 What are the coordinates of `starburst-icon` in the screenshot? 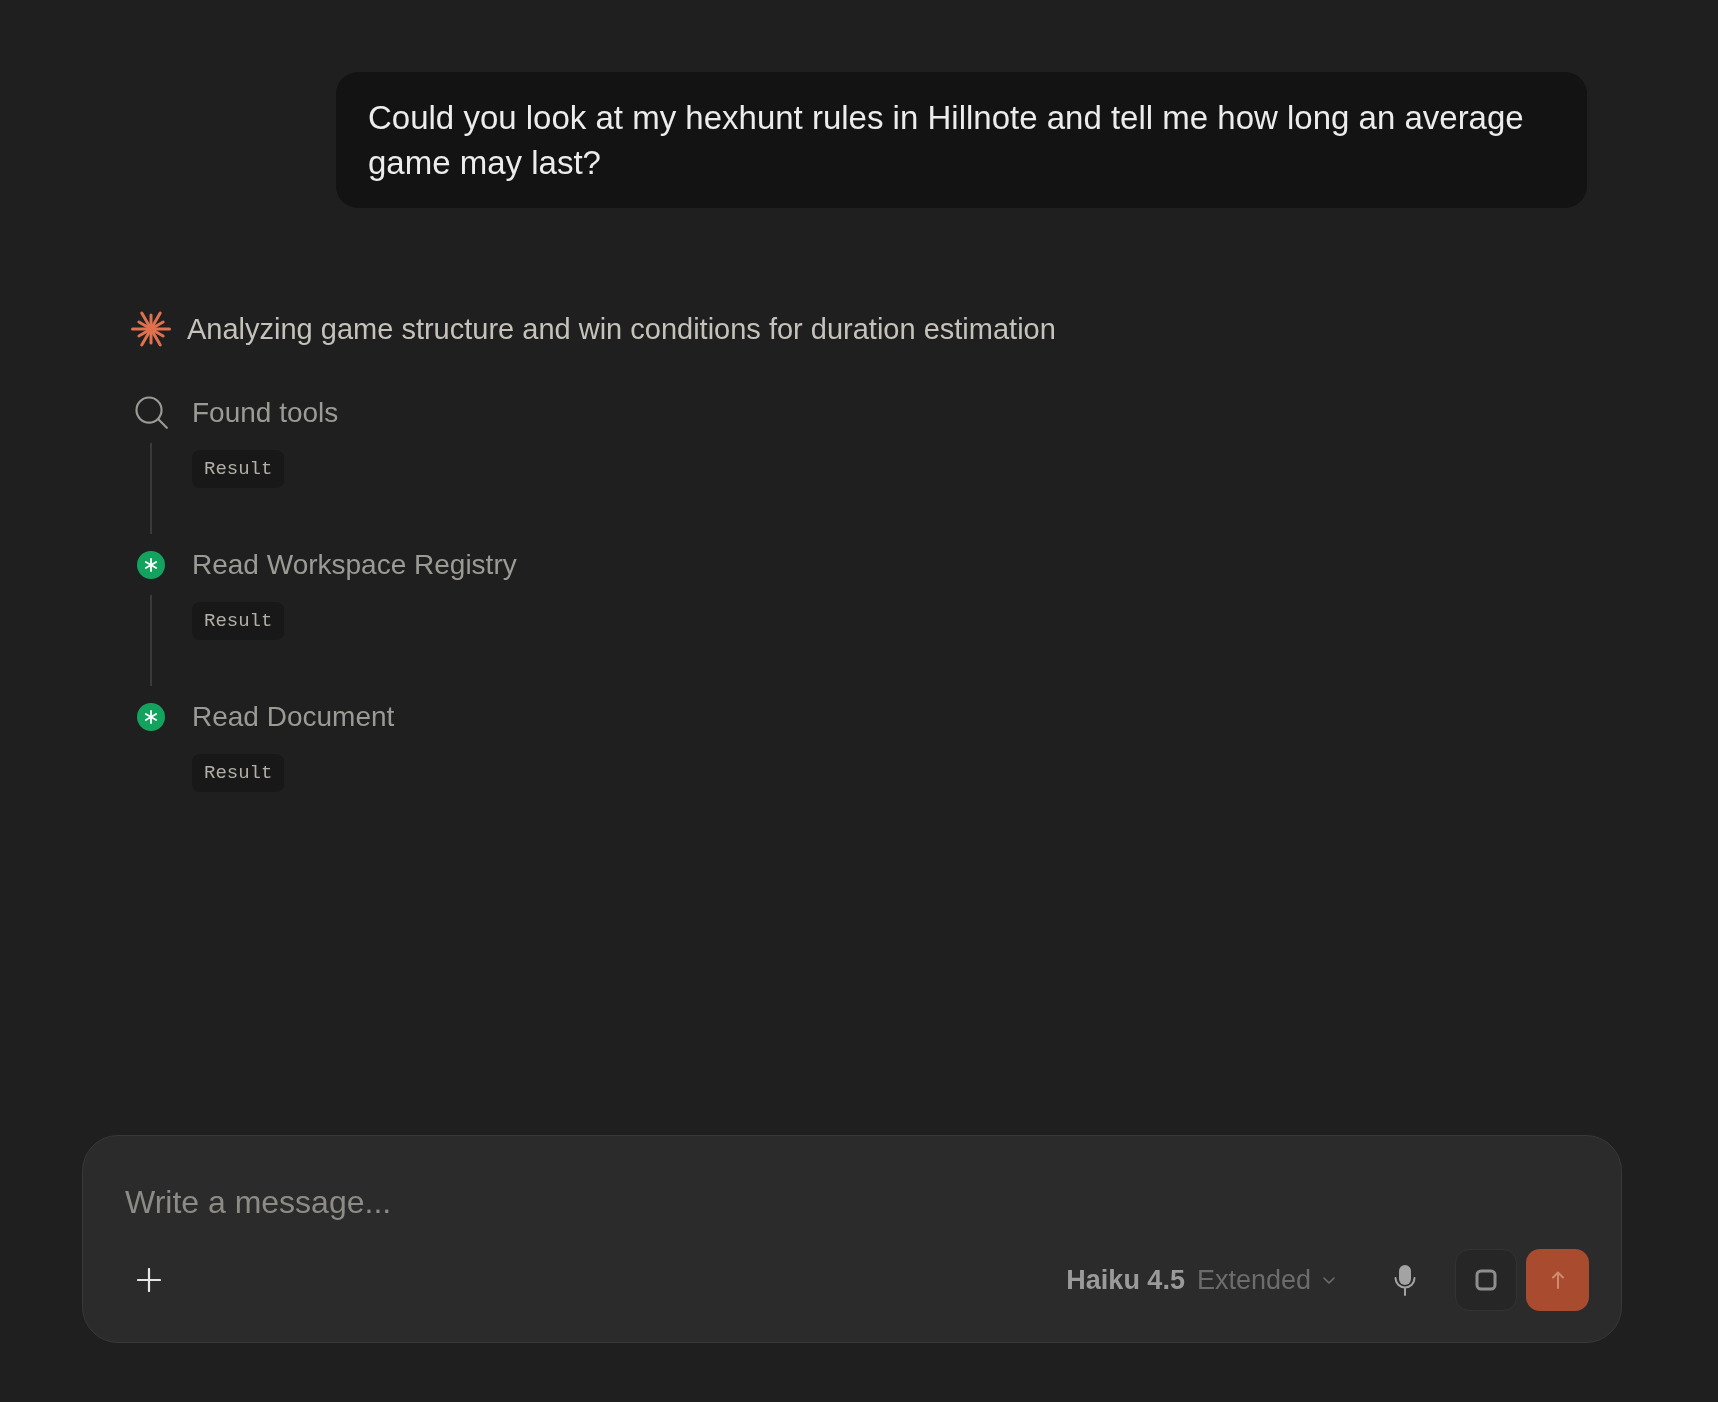 It's located at (151, 329).